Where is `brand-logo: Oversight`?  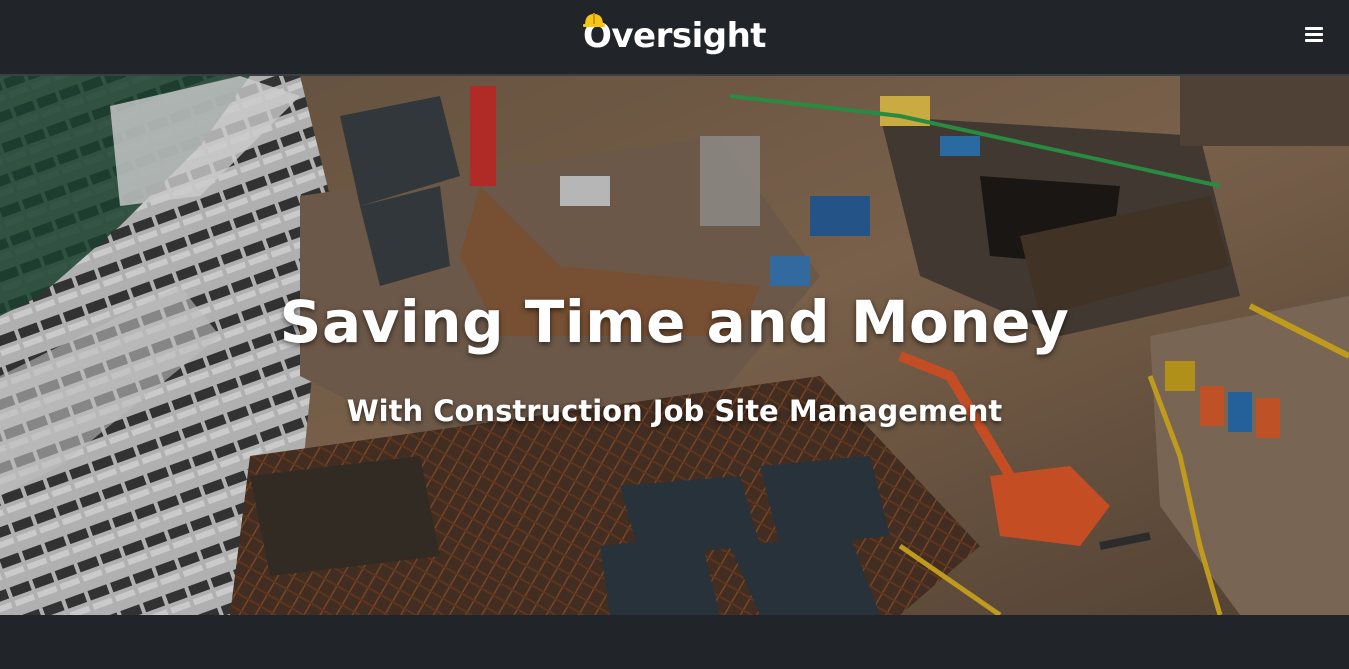
brand-logo: Oversight is located at coordinates (674, 34).